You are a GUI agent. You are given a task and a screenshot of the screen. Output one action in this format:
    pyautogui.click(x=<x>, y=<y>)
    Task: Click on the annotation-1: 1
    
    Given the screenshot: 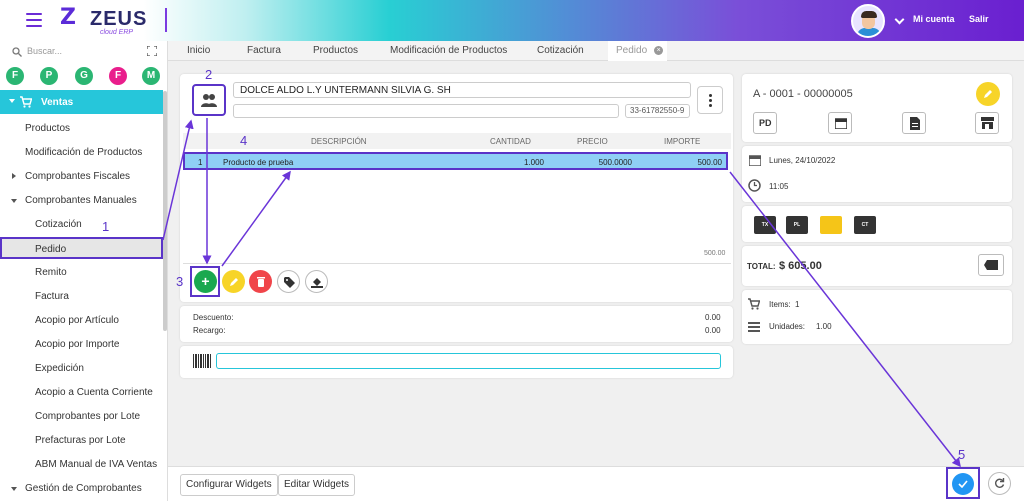 What is the action you would take?
    pyautogui.click(x=106, y=226)
    